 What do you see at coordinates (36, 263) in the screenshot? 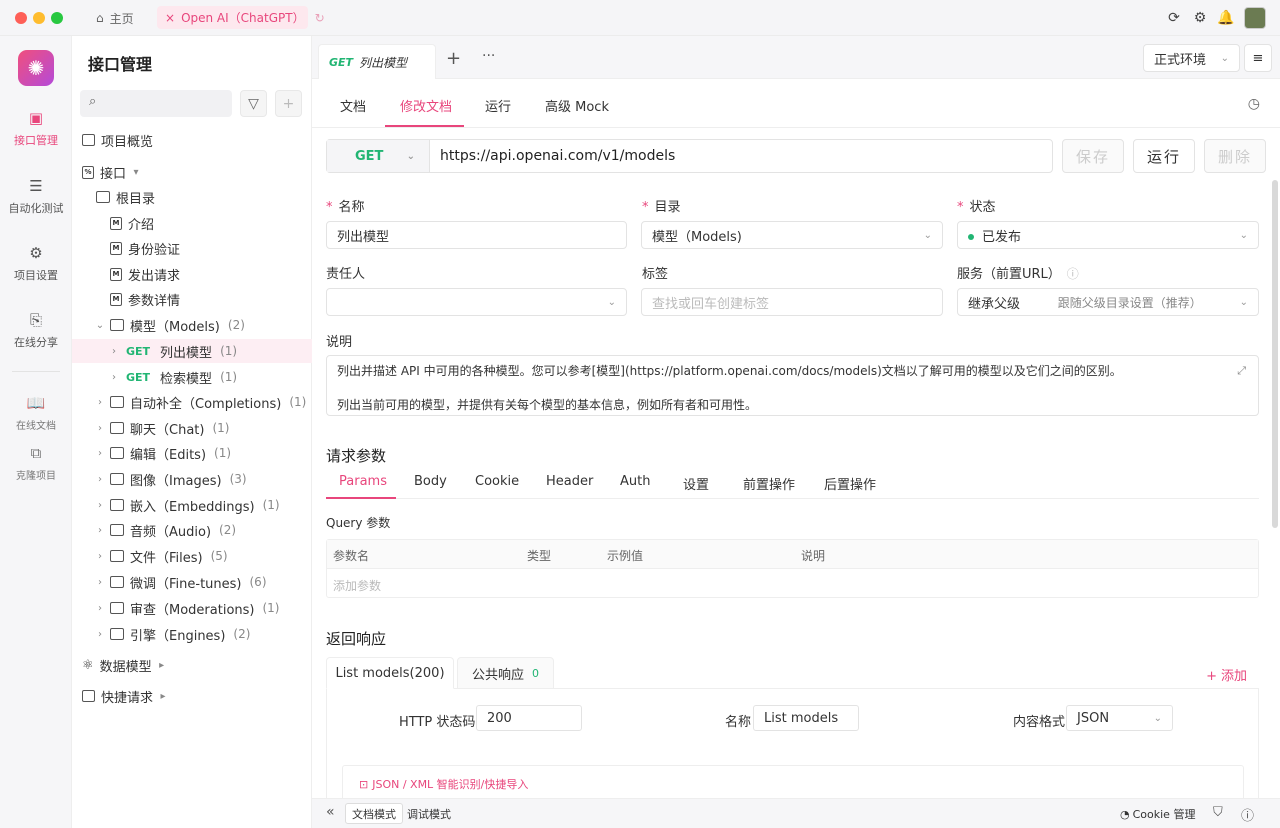
I see `nav-project-settings: ⚙ 项目设置` at bounding box center [36, 263].